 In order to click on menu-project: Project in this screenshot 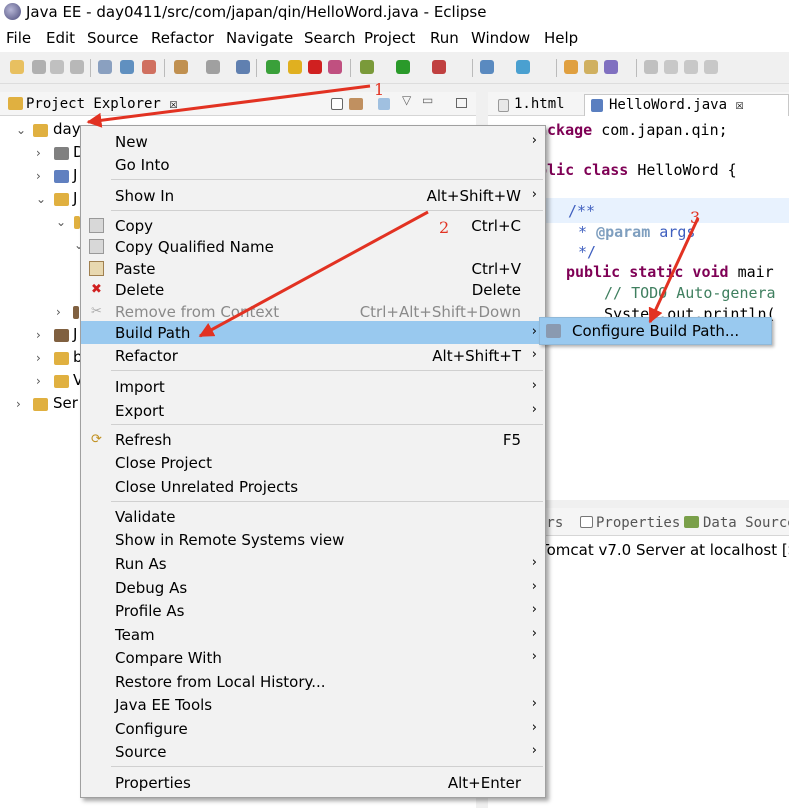, I will do `click(389, 38)`.